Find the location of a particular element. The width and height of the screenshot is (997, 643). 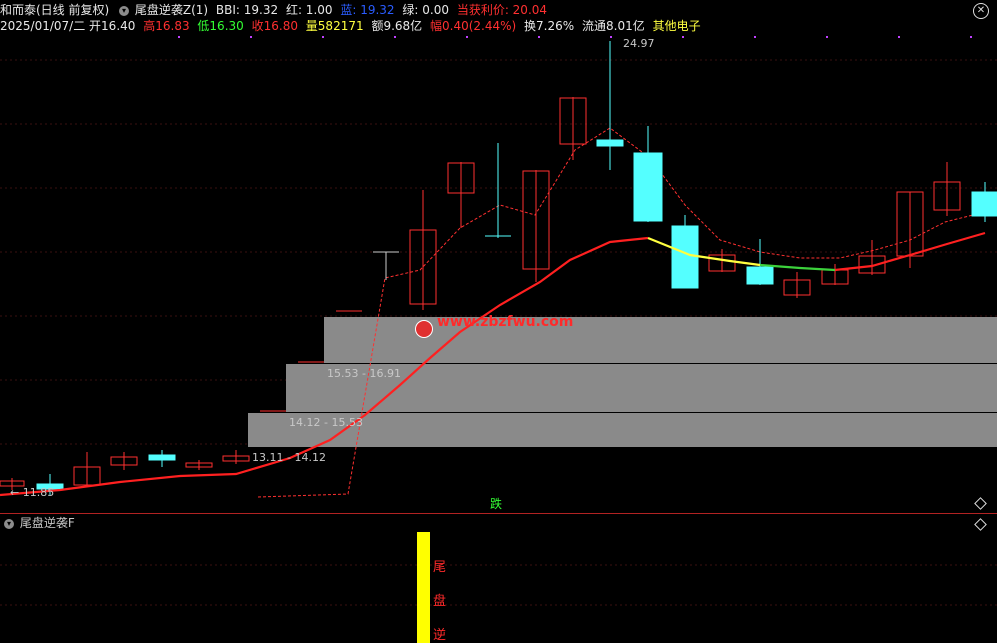

date-label: 2025/01/07/二 is located at coordinates (43, 26).